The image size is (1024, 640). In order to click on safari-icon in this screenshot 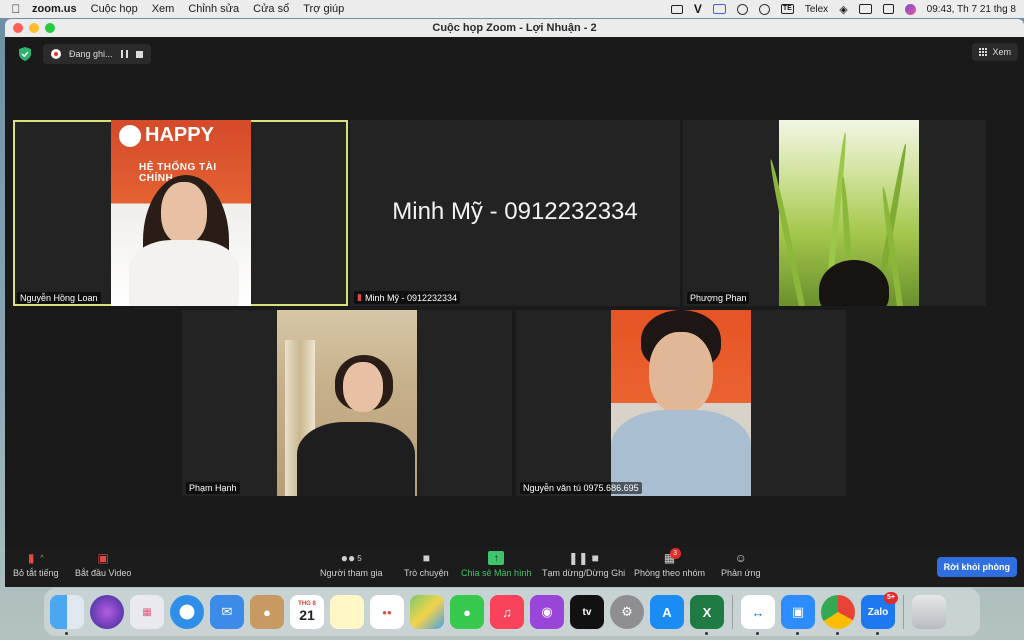, I will do `click(187, 612)`.